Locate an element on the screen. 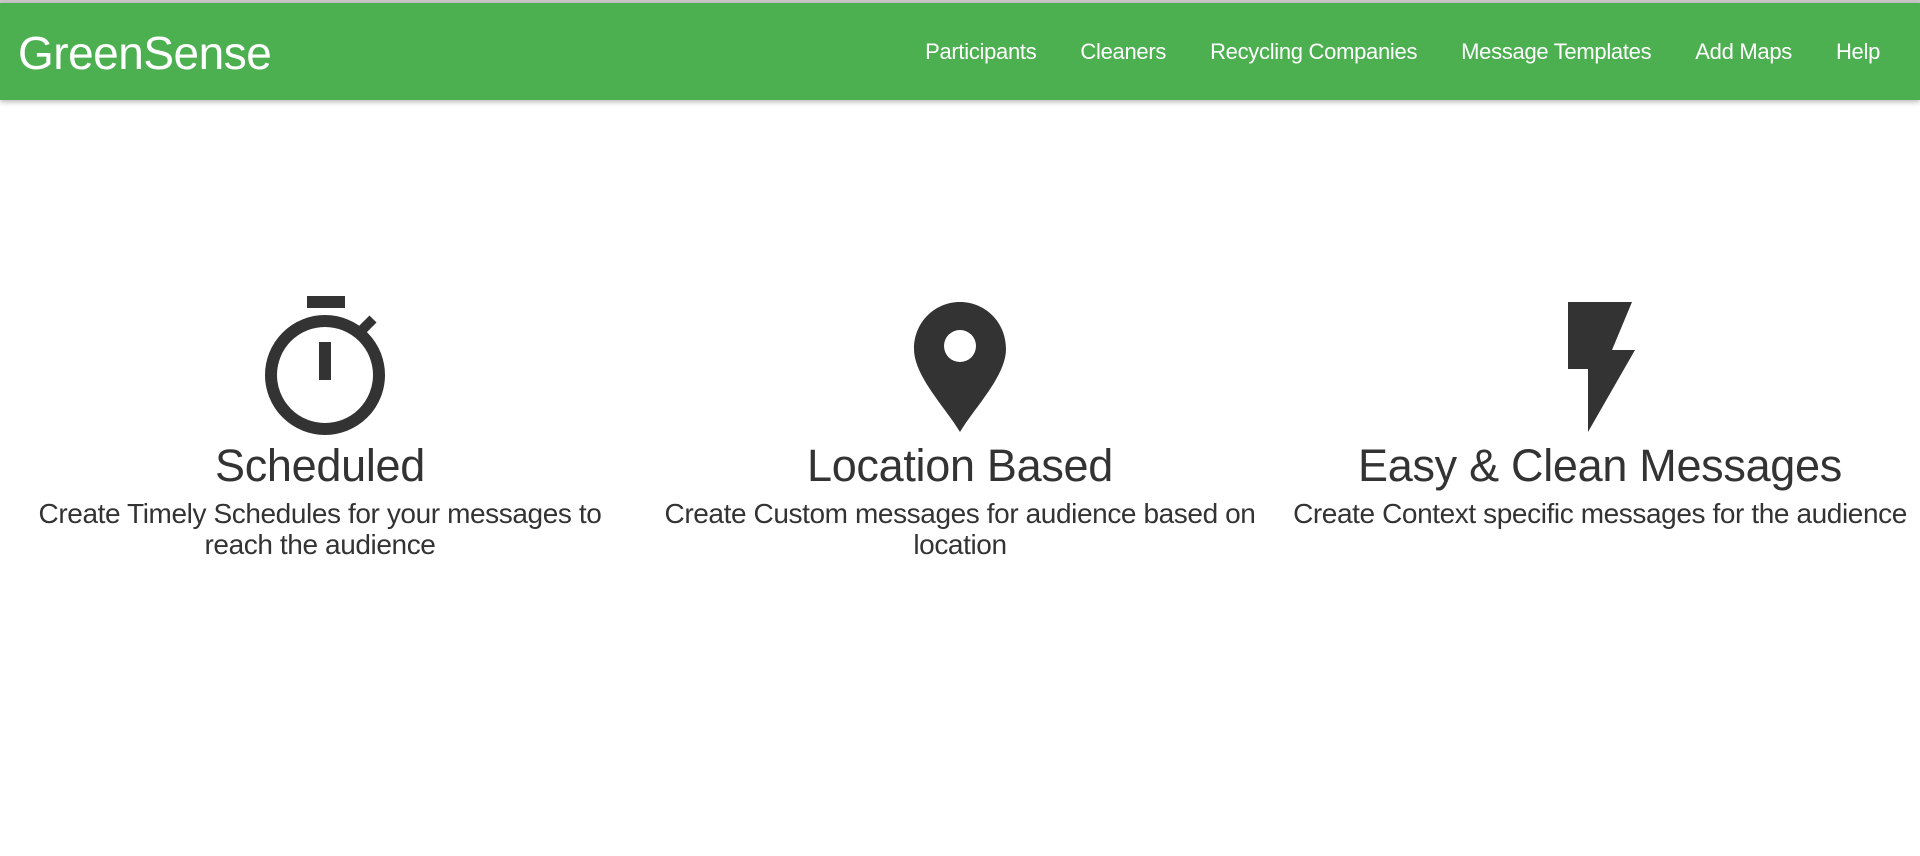 The image size is (1920, 856). nav-link-participants: Participants is located at coordinates (980, 52).